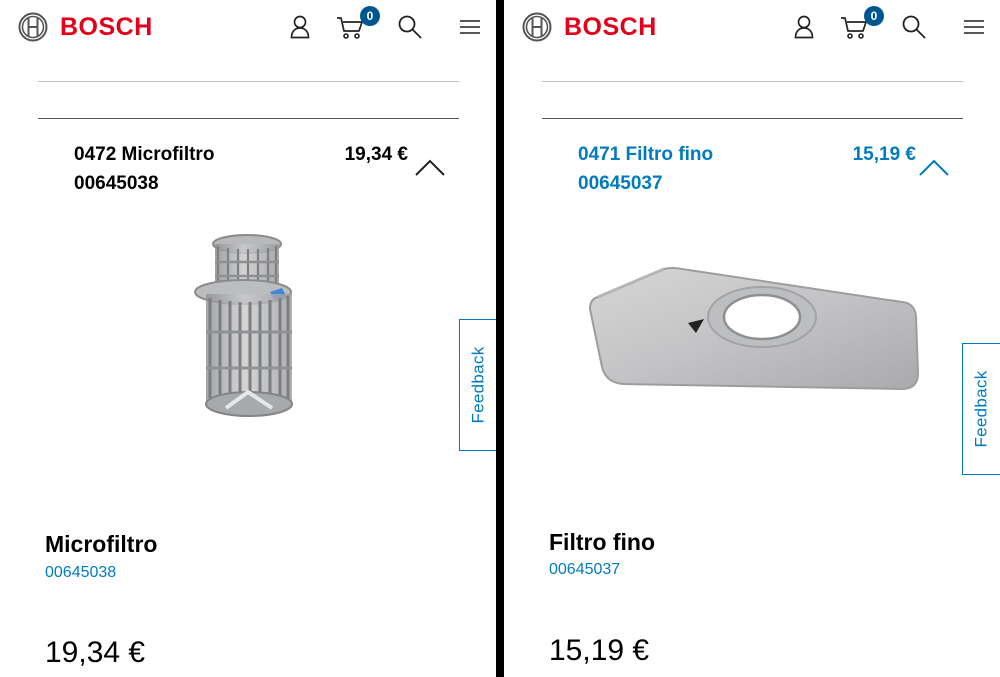 The width and height of the screenshot is (1000, 677). What do you see at coordinates (144, 154) in the screenshot?
I see `accordion-title: 0472 Microfiltro` at bounding box center [144, 154].